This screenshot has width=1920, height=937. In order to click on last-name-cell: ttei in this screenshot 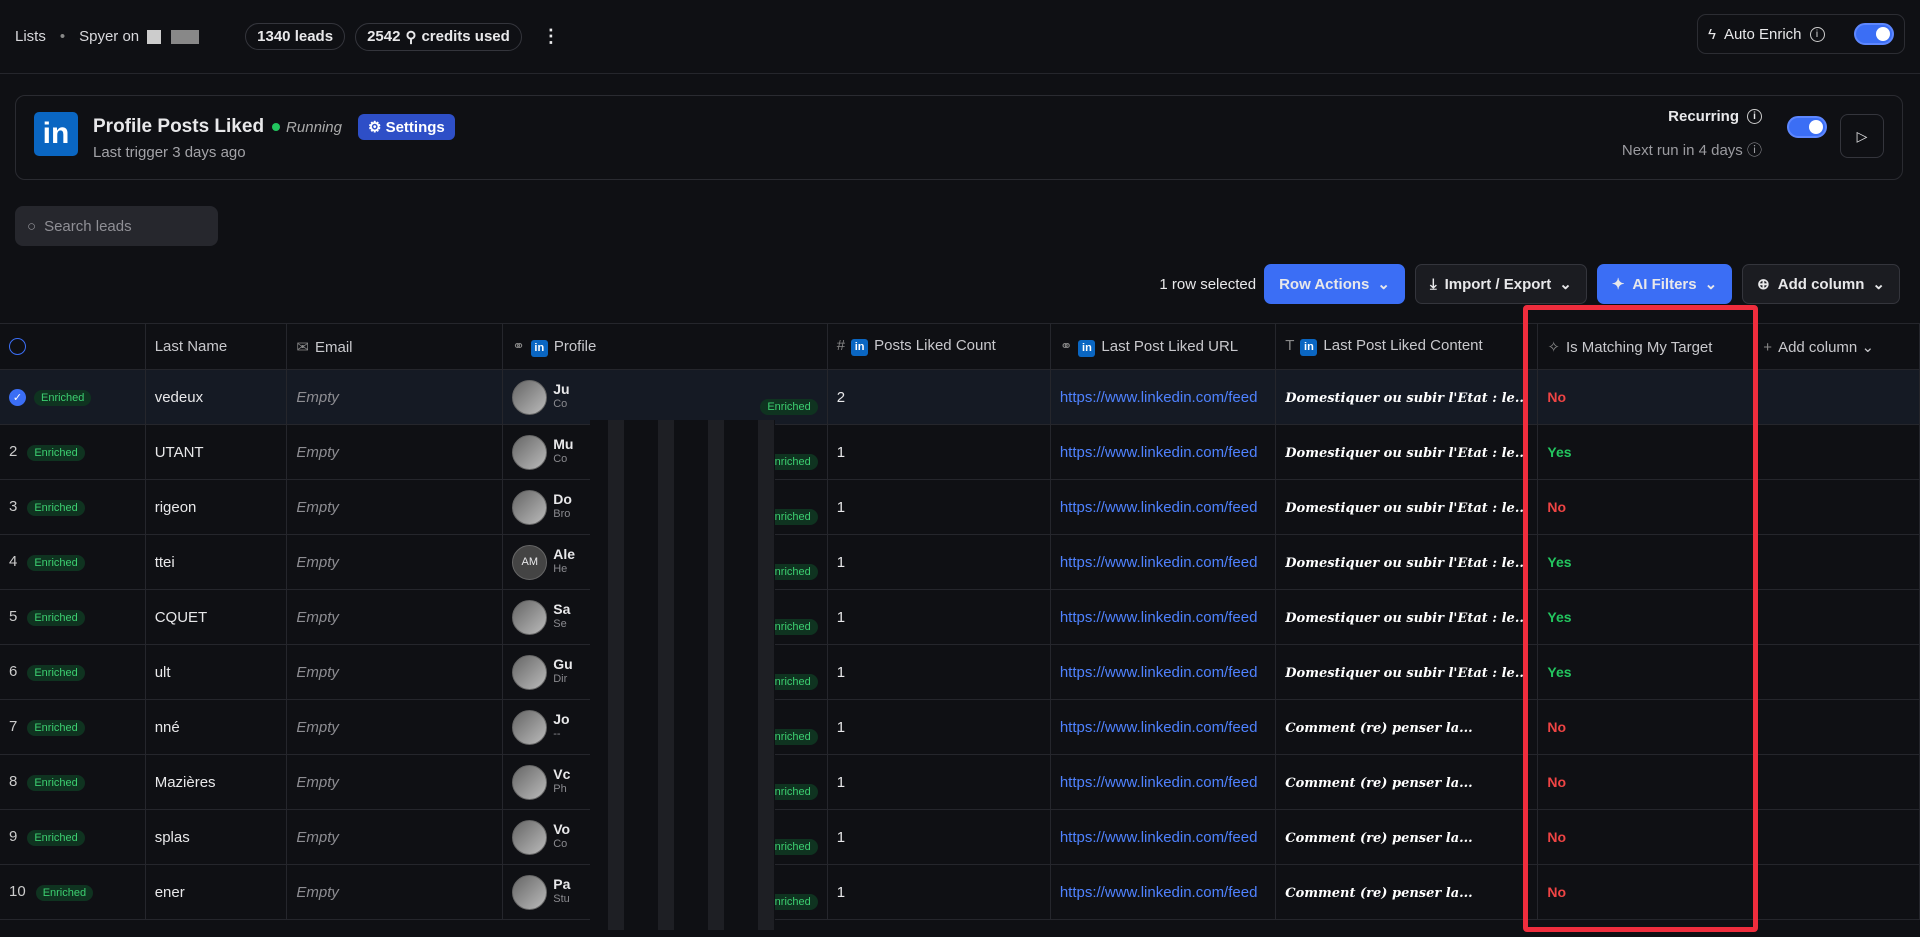, I will do `click(216, 562)`.